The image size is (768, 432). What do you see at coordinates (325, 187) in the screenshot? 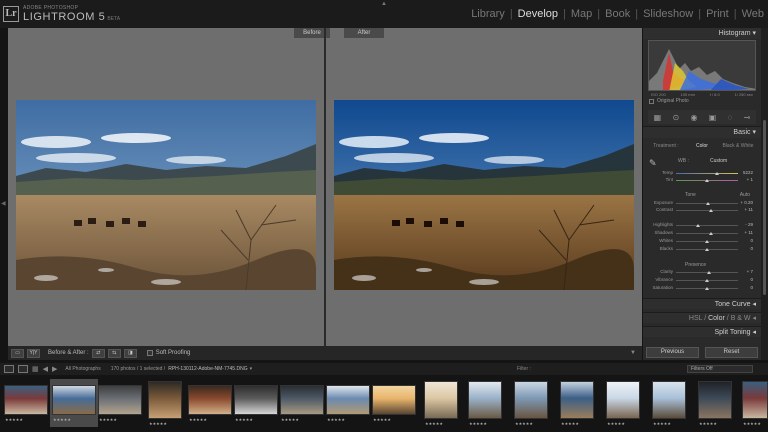
I see `compare-divider` at bounding box center [325, 187].